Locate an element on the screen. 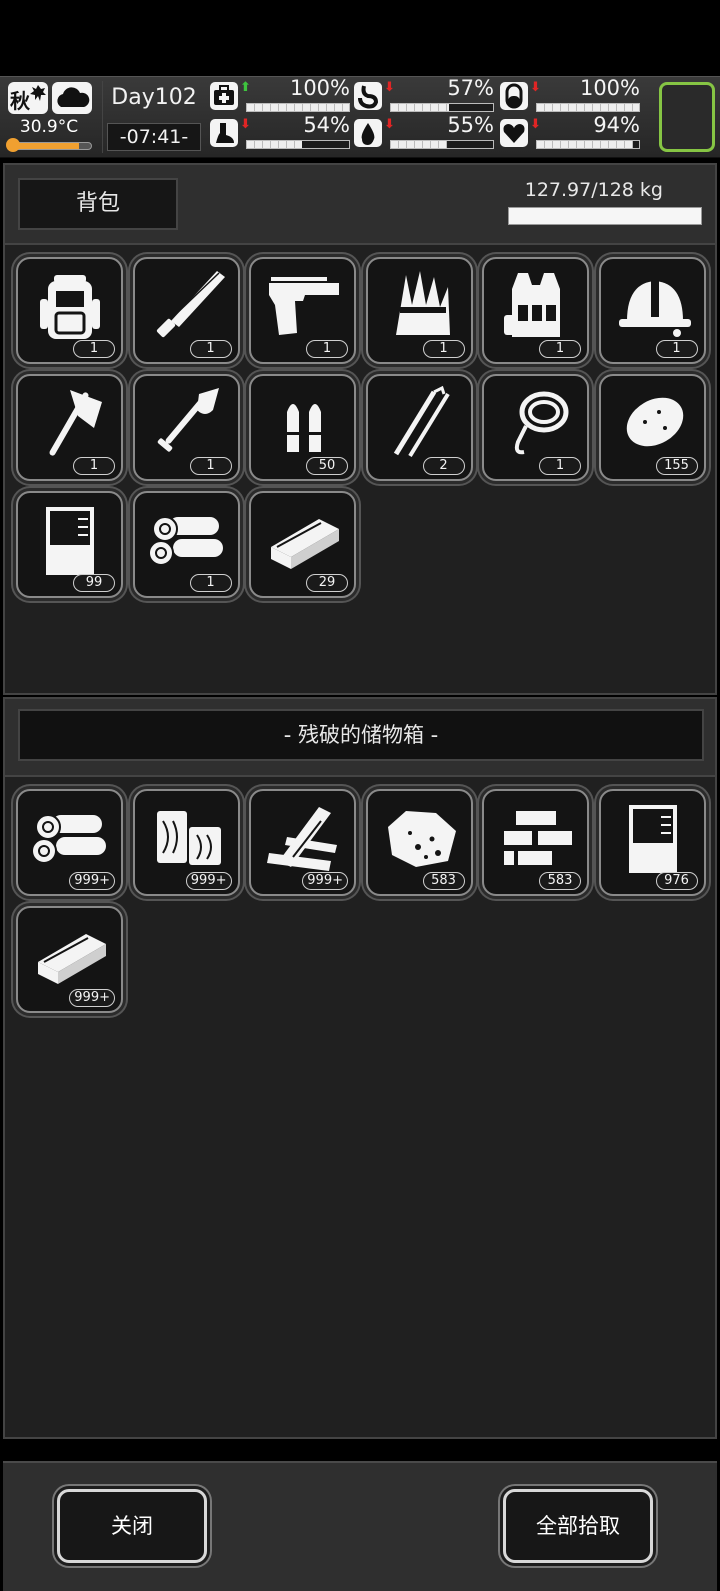 The width and height of the screenshot is (720, 1591). weight-readout: 127.97/128 kg is located at coordinates (593, 190).